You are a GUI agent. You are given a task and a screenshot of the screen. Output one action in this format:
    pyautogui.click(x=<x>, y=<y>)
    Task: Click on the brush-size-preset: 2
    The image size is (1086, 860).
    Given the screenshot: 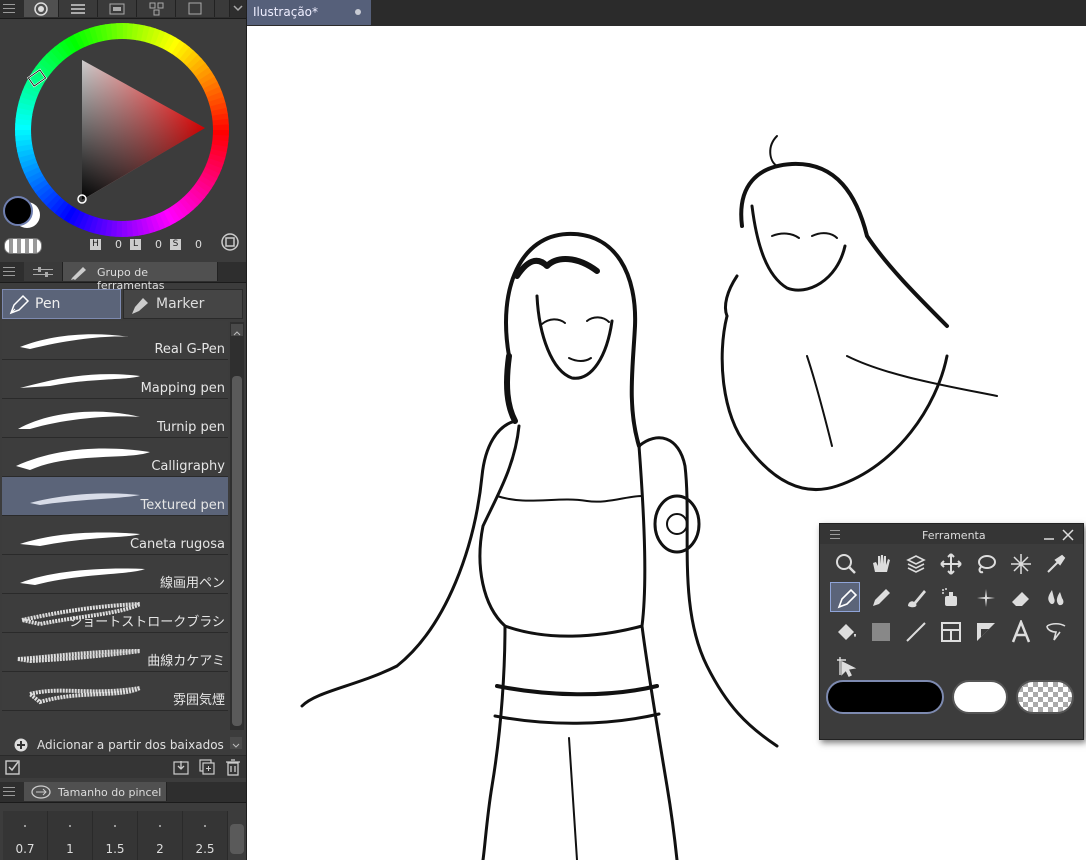 What is the action you would take?
    pyautogui.click(x=160, y=835)
    